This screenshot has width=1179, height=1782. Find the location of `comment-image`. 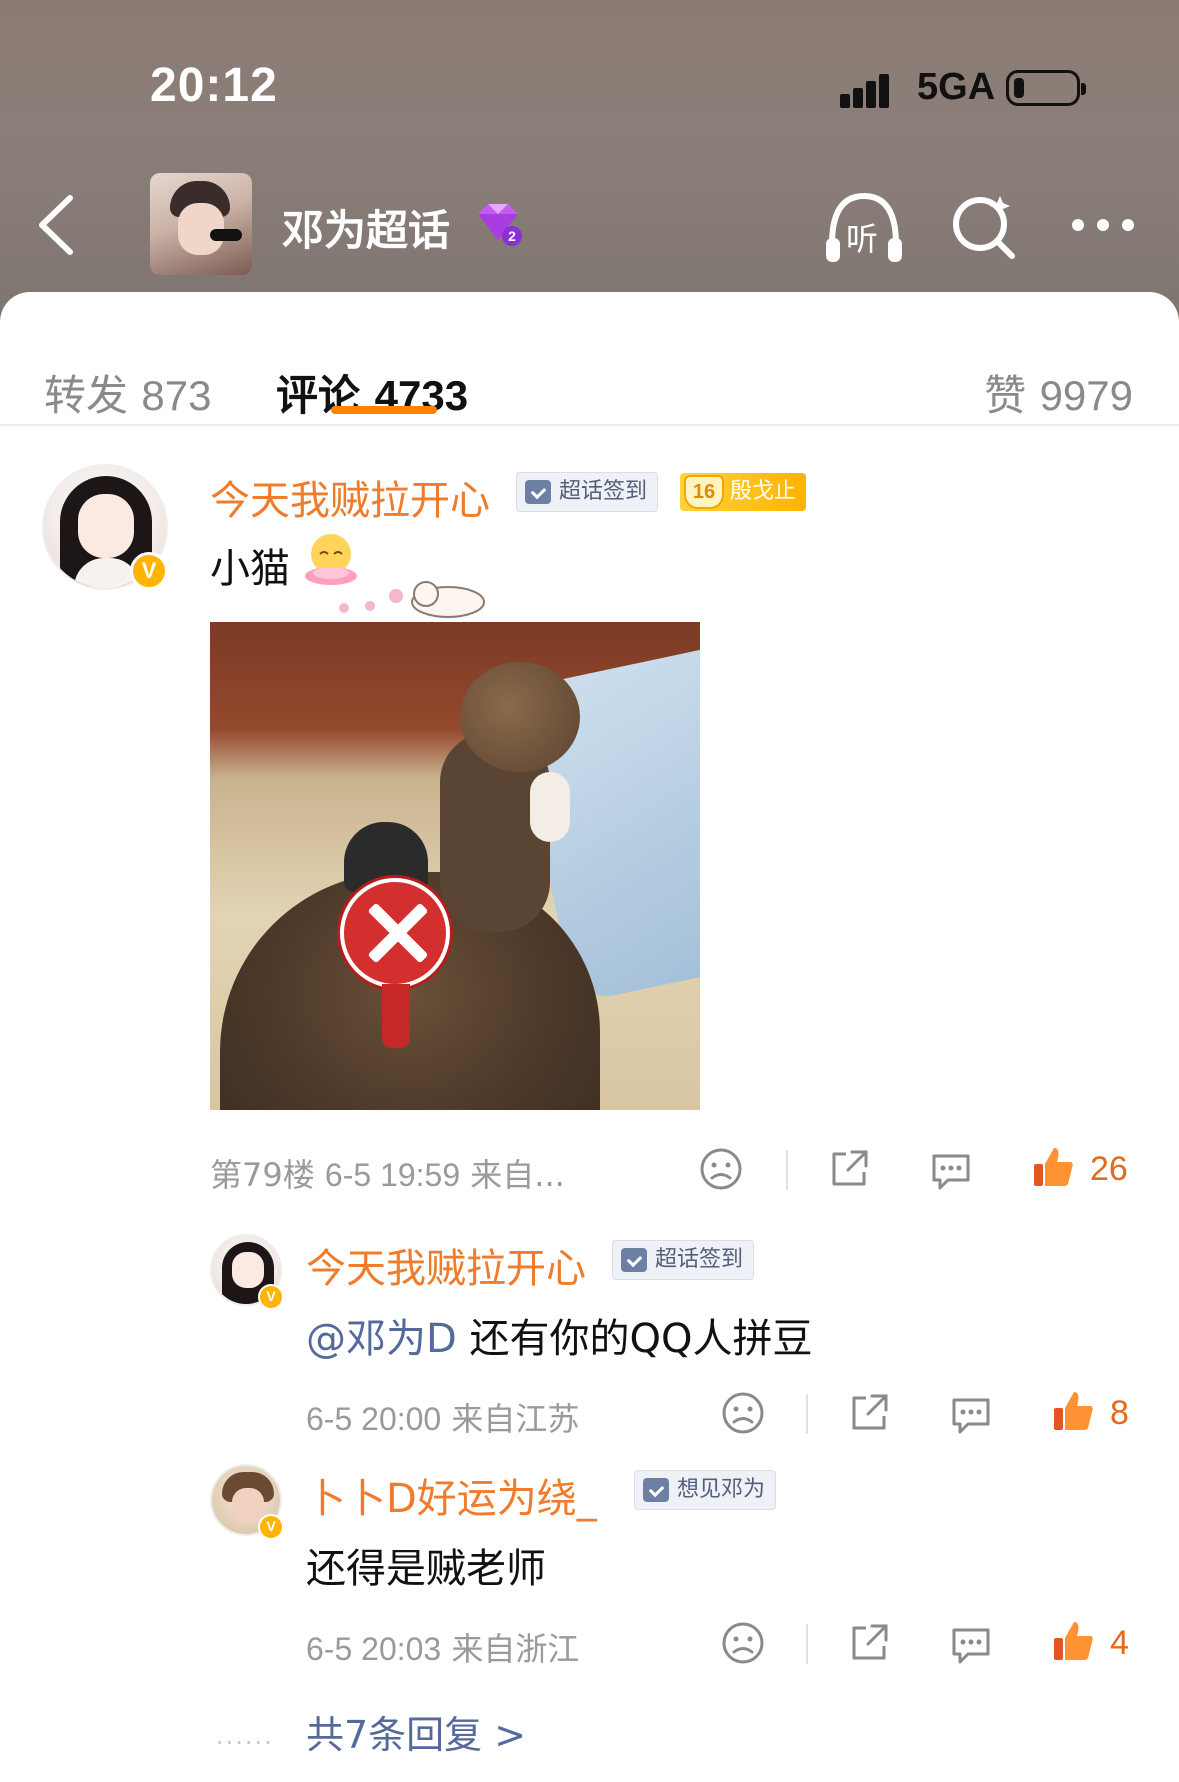

comment-image is located at coordinates (455, 866).